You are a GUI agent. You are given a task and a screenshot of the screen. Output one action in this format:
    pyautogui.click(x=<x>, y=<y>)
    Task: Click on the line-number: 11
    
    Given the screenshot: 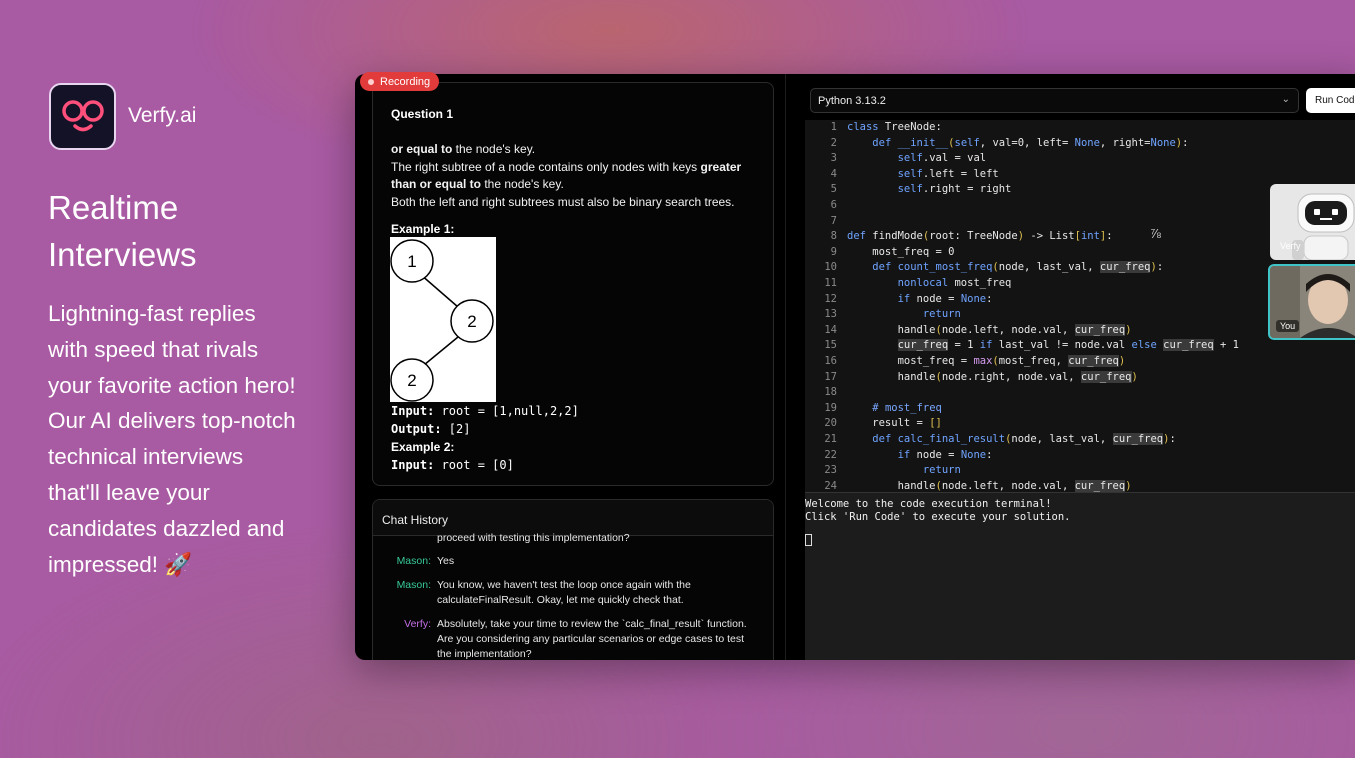 What is the action you would take?
    pyautogui.click(x=830, y=283)
    